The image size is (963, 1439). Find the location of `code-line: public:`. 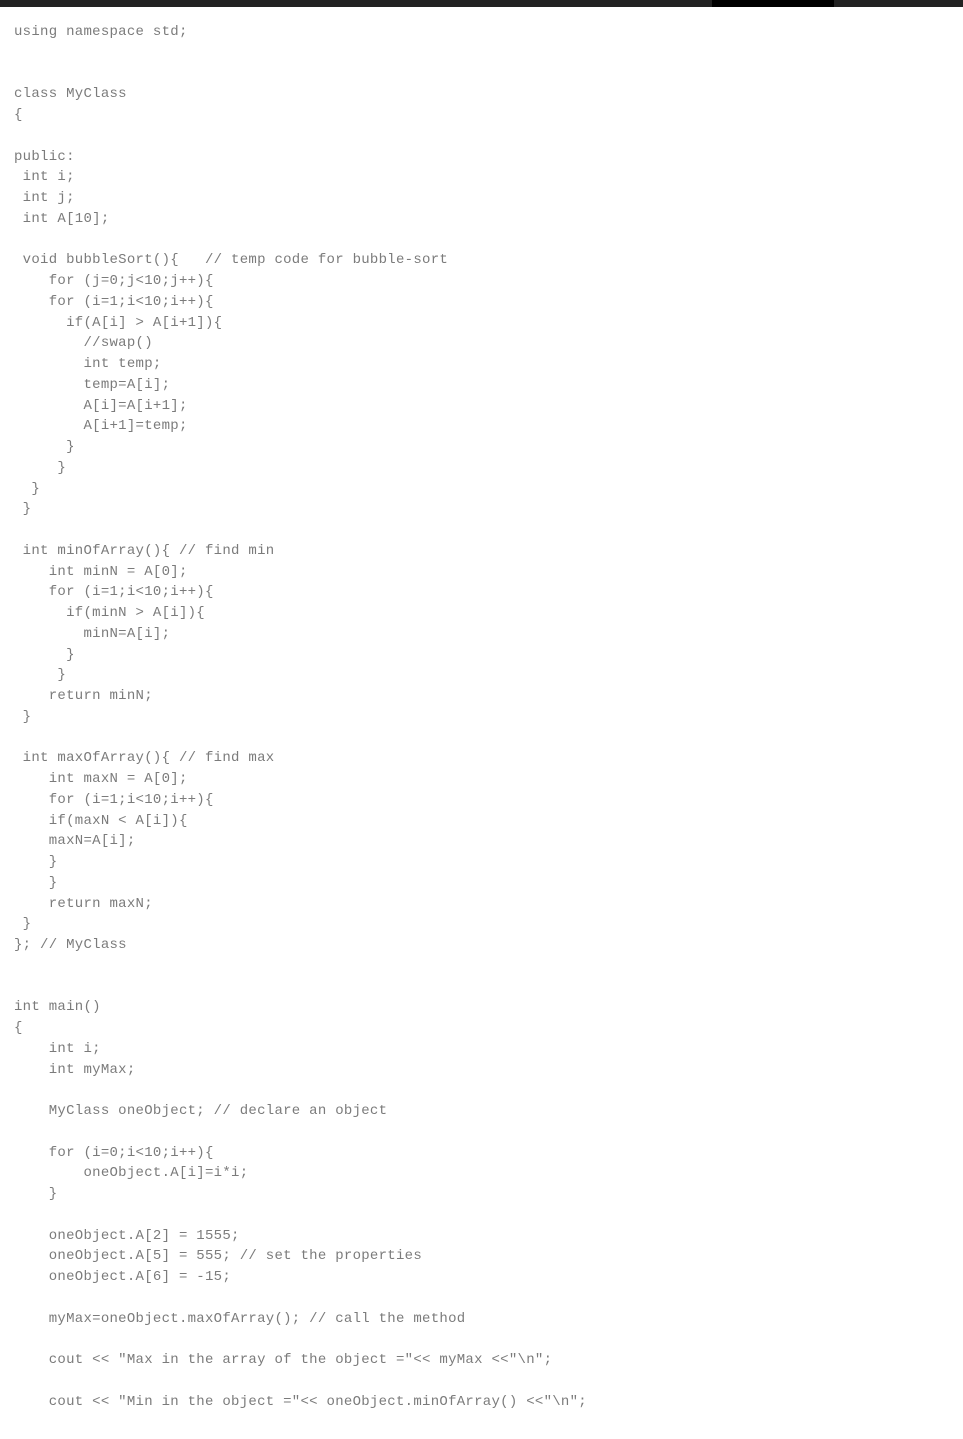

code-line: public: is located at coordinates (44, 156).